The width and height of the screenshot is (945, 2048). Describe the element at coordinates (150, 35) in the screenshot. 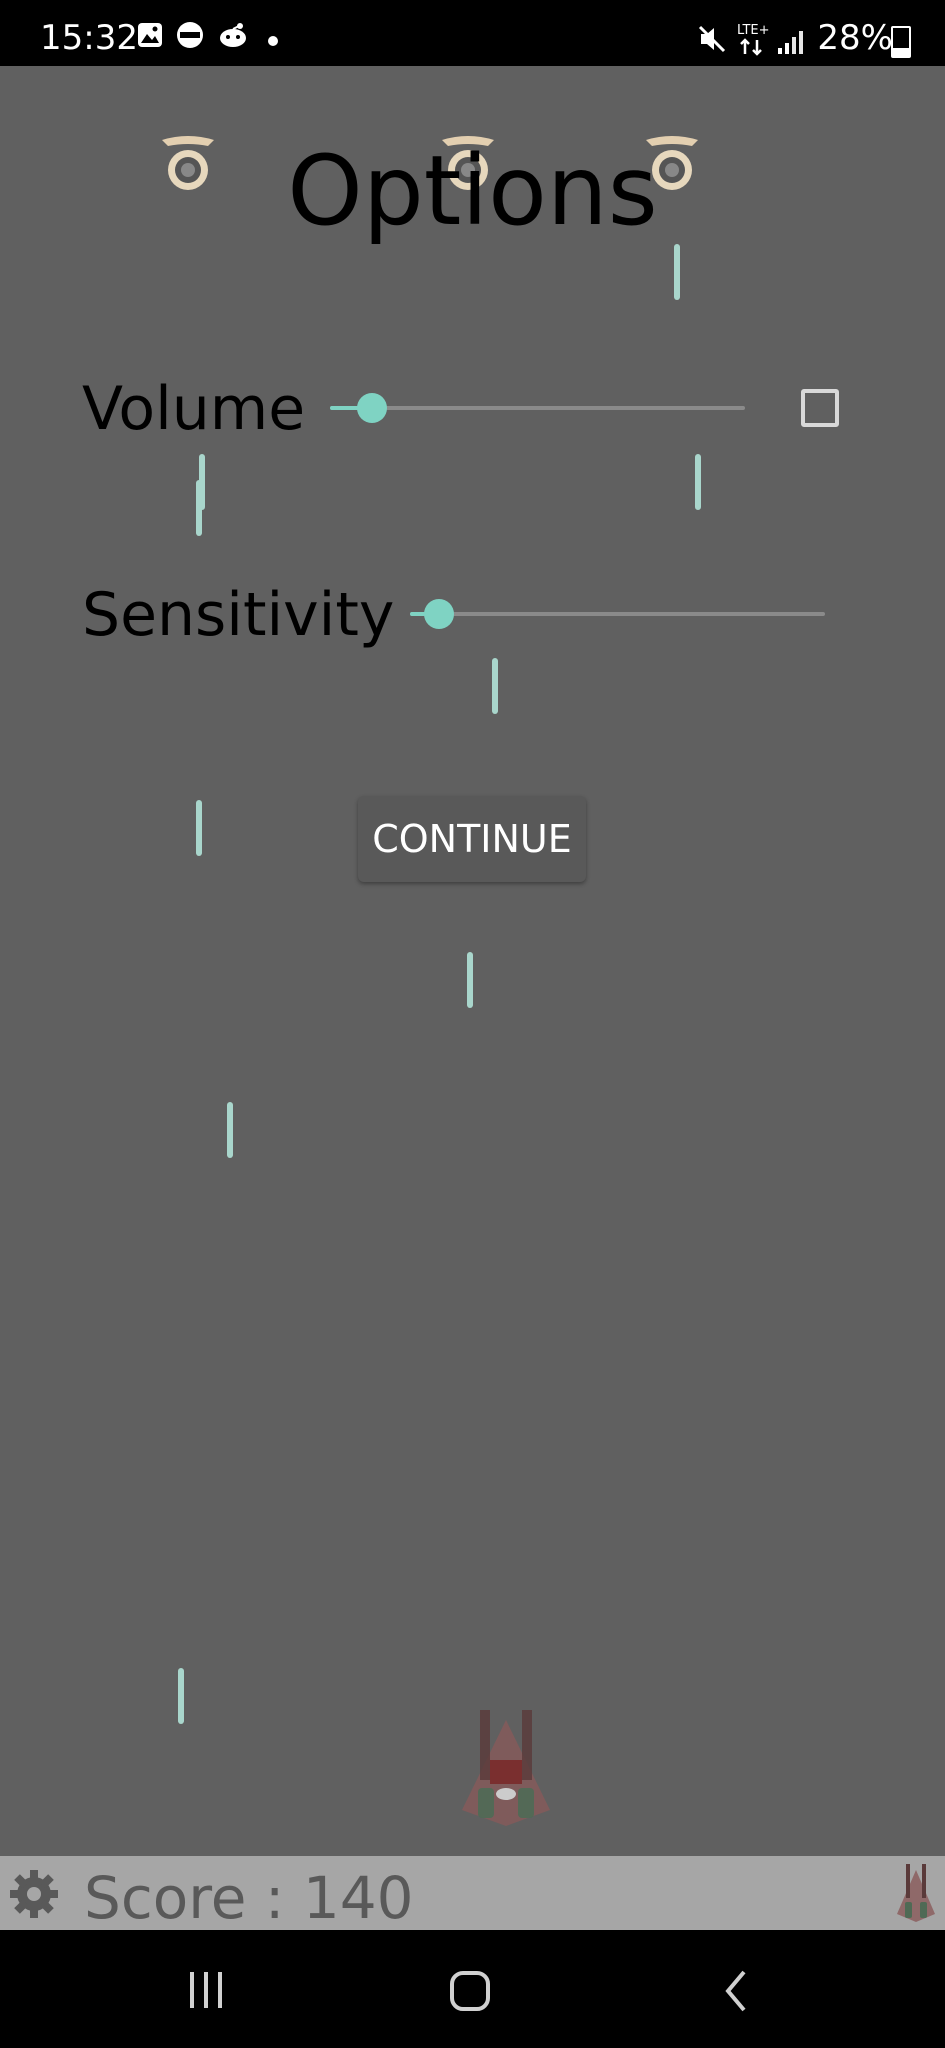

I see `gallery-icon` at that location.